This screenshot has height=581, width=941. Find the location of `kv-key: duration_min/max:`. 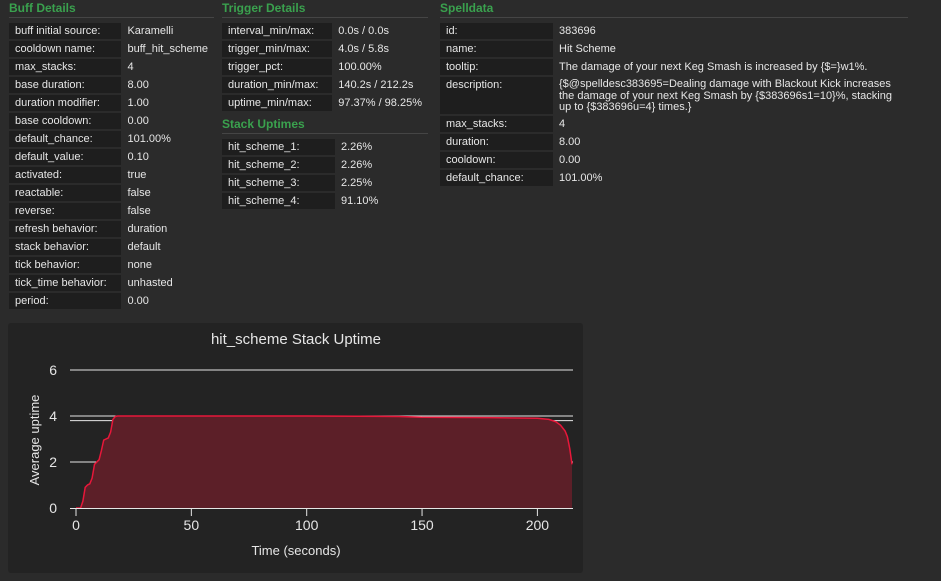

kv-key: duration_min/max: is located at coordinates (277, 85).